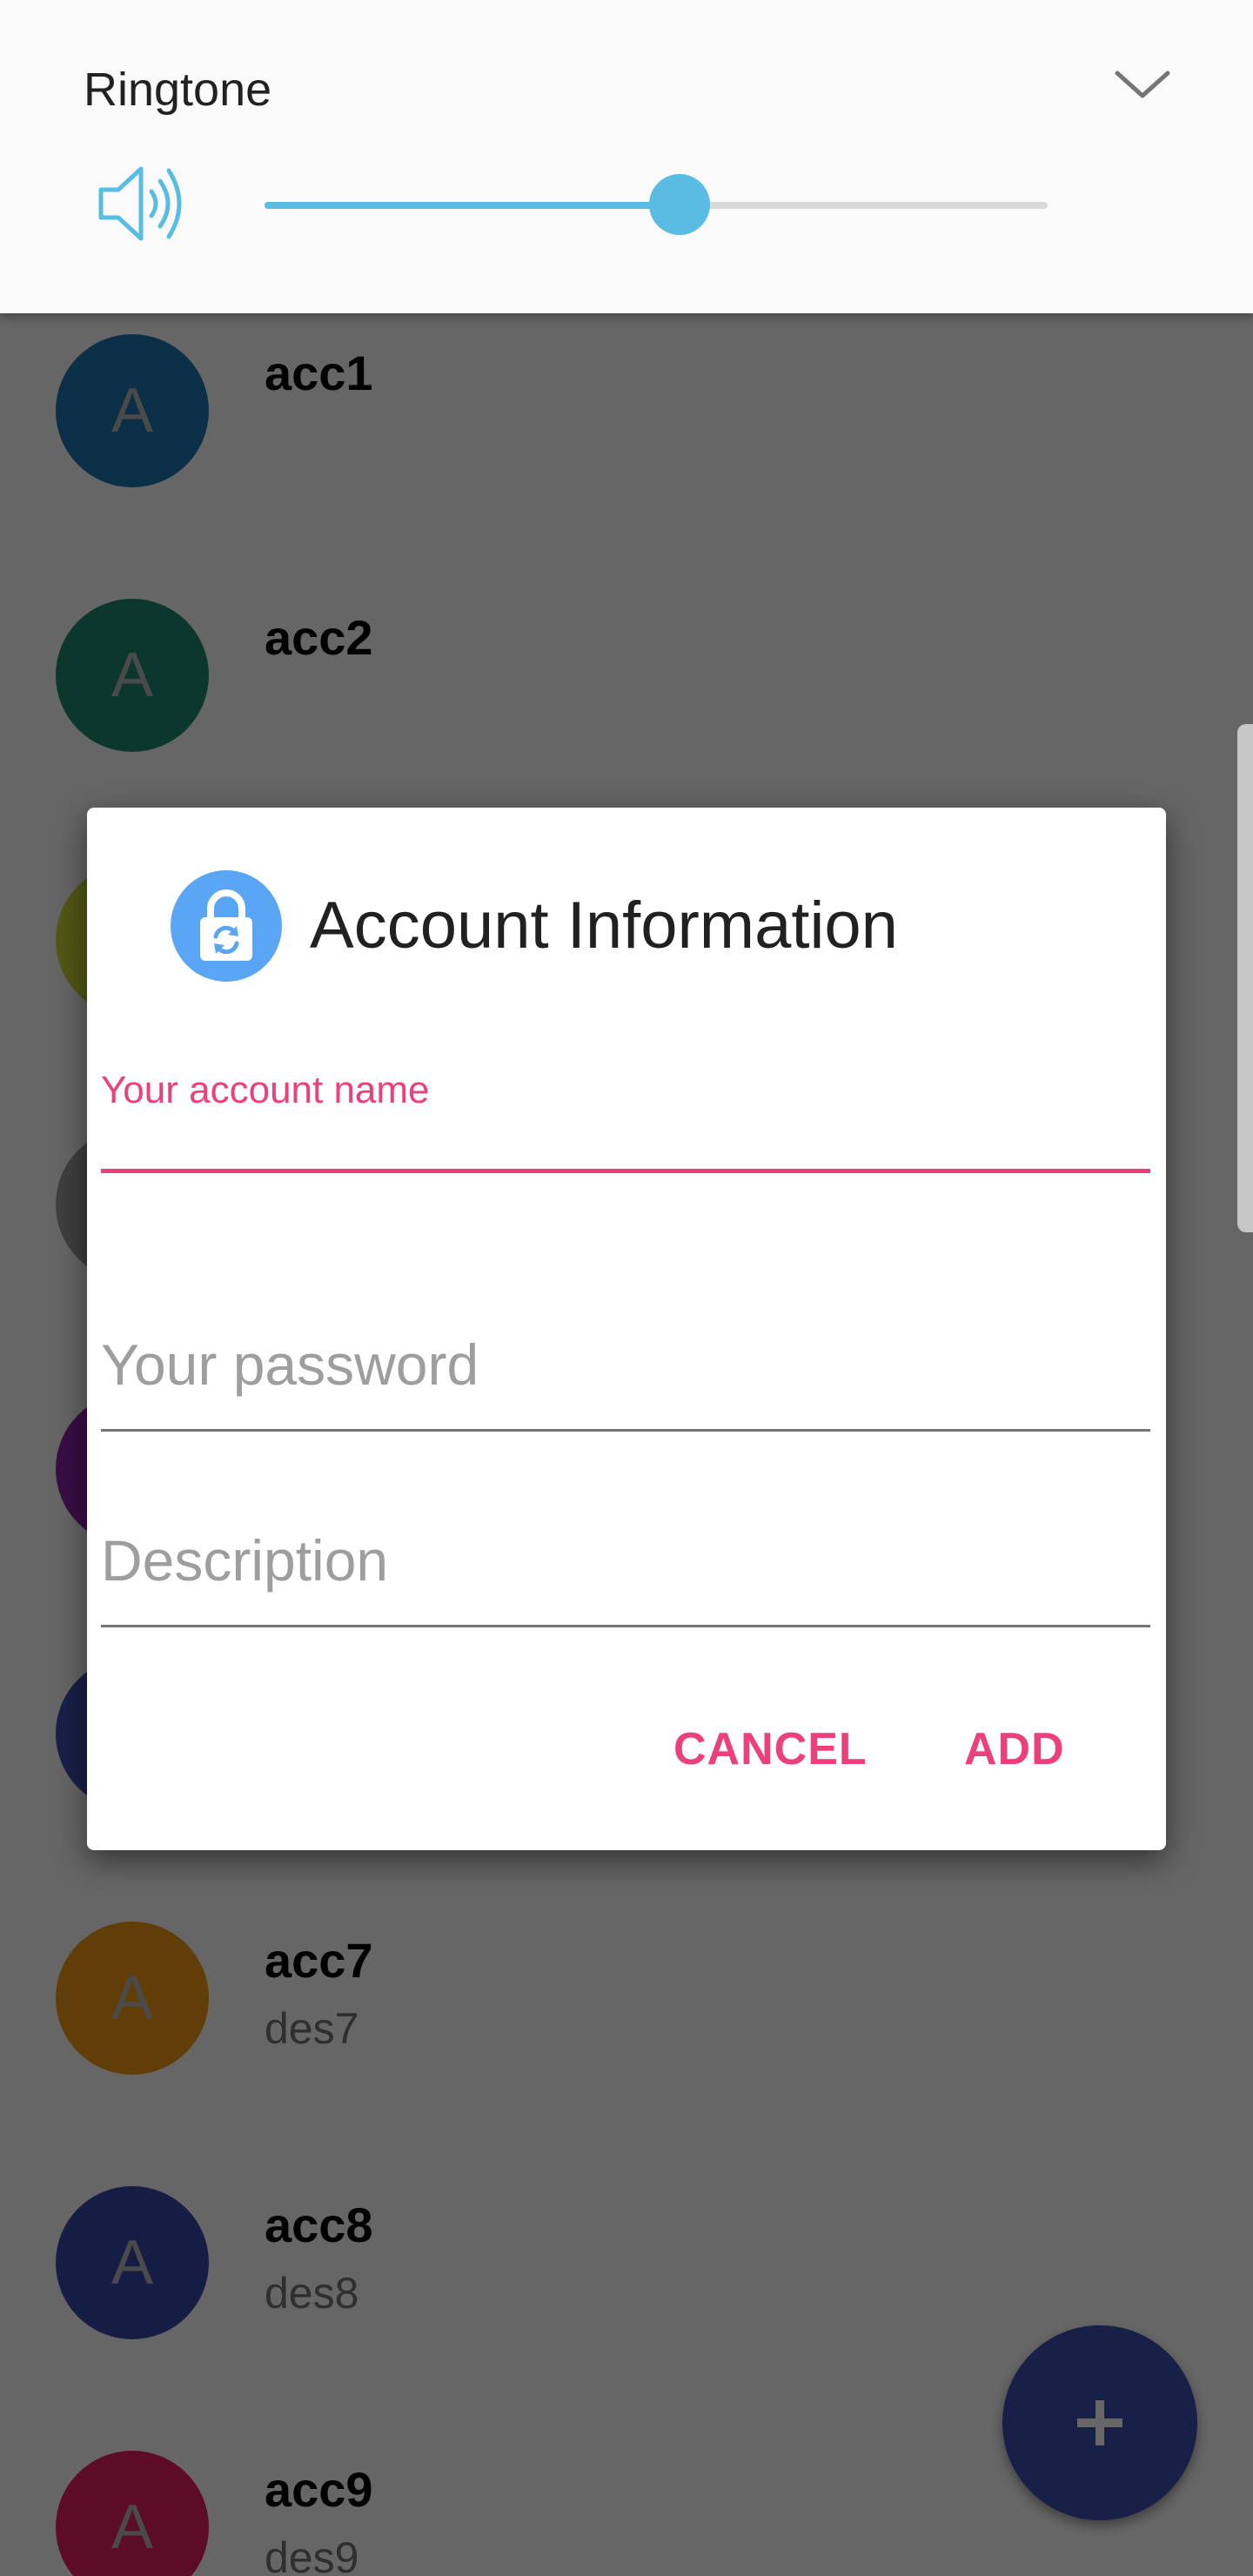 The image size is (1253, 2576). I want to click on account-name-underline, so click(625, 1171).